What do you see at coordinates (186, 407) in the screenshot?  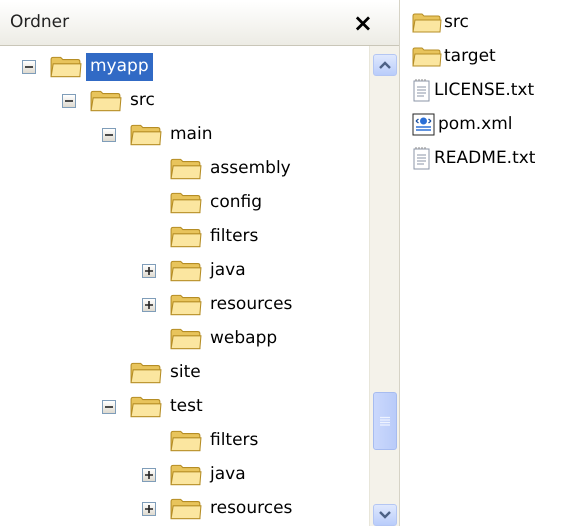 I see `tree-item: test` at bounding box center [186, 407].